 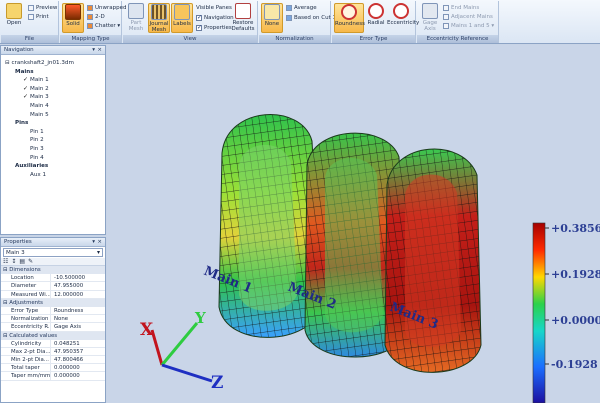 What do you see at coordinates (38, 17) in the screenshot?
I see `print-button: Print` at bounding box center [38, 17].